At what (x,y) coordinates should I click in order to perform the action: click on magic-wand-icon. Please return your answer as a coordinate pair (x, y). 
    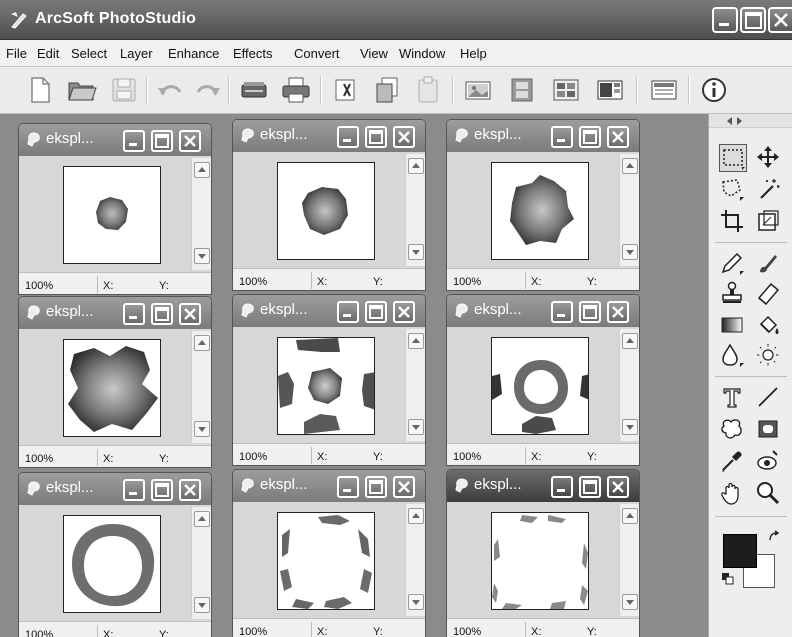
    Looking at the image, I should click on (769, 190).